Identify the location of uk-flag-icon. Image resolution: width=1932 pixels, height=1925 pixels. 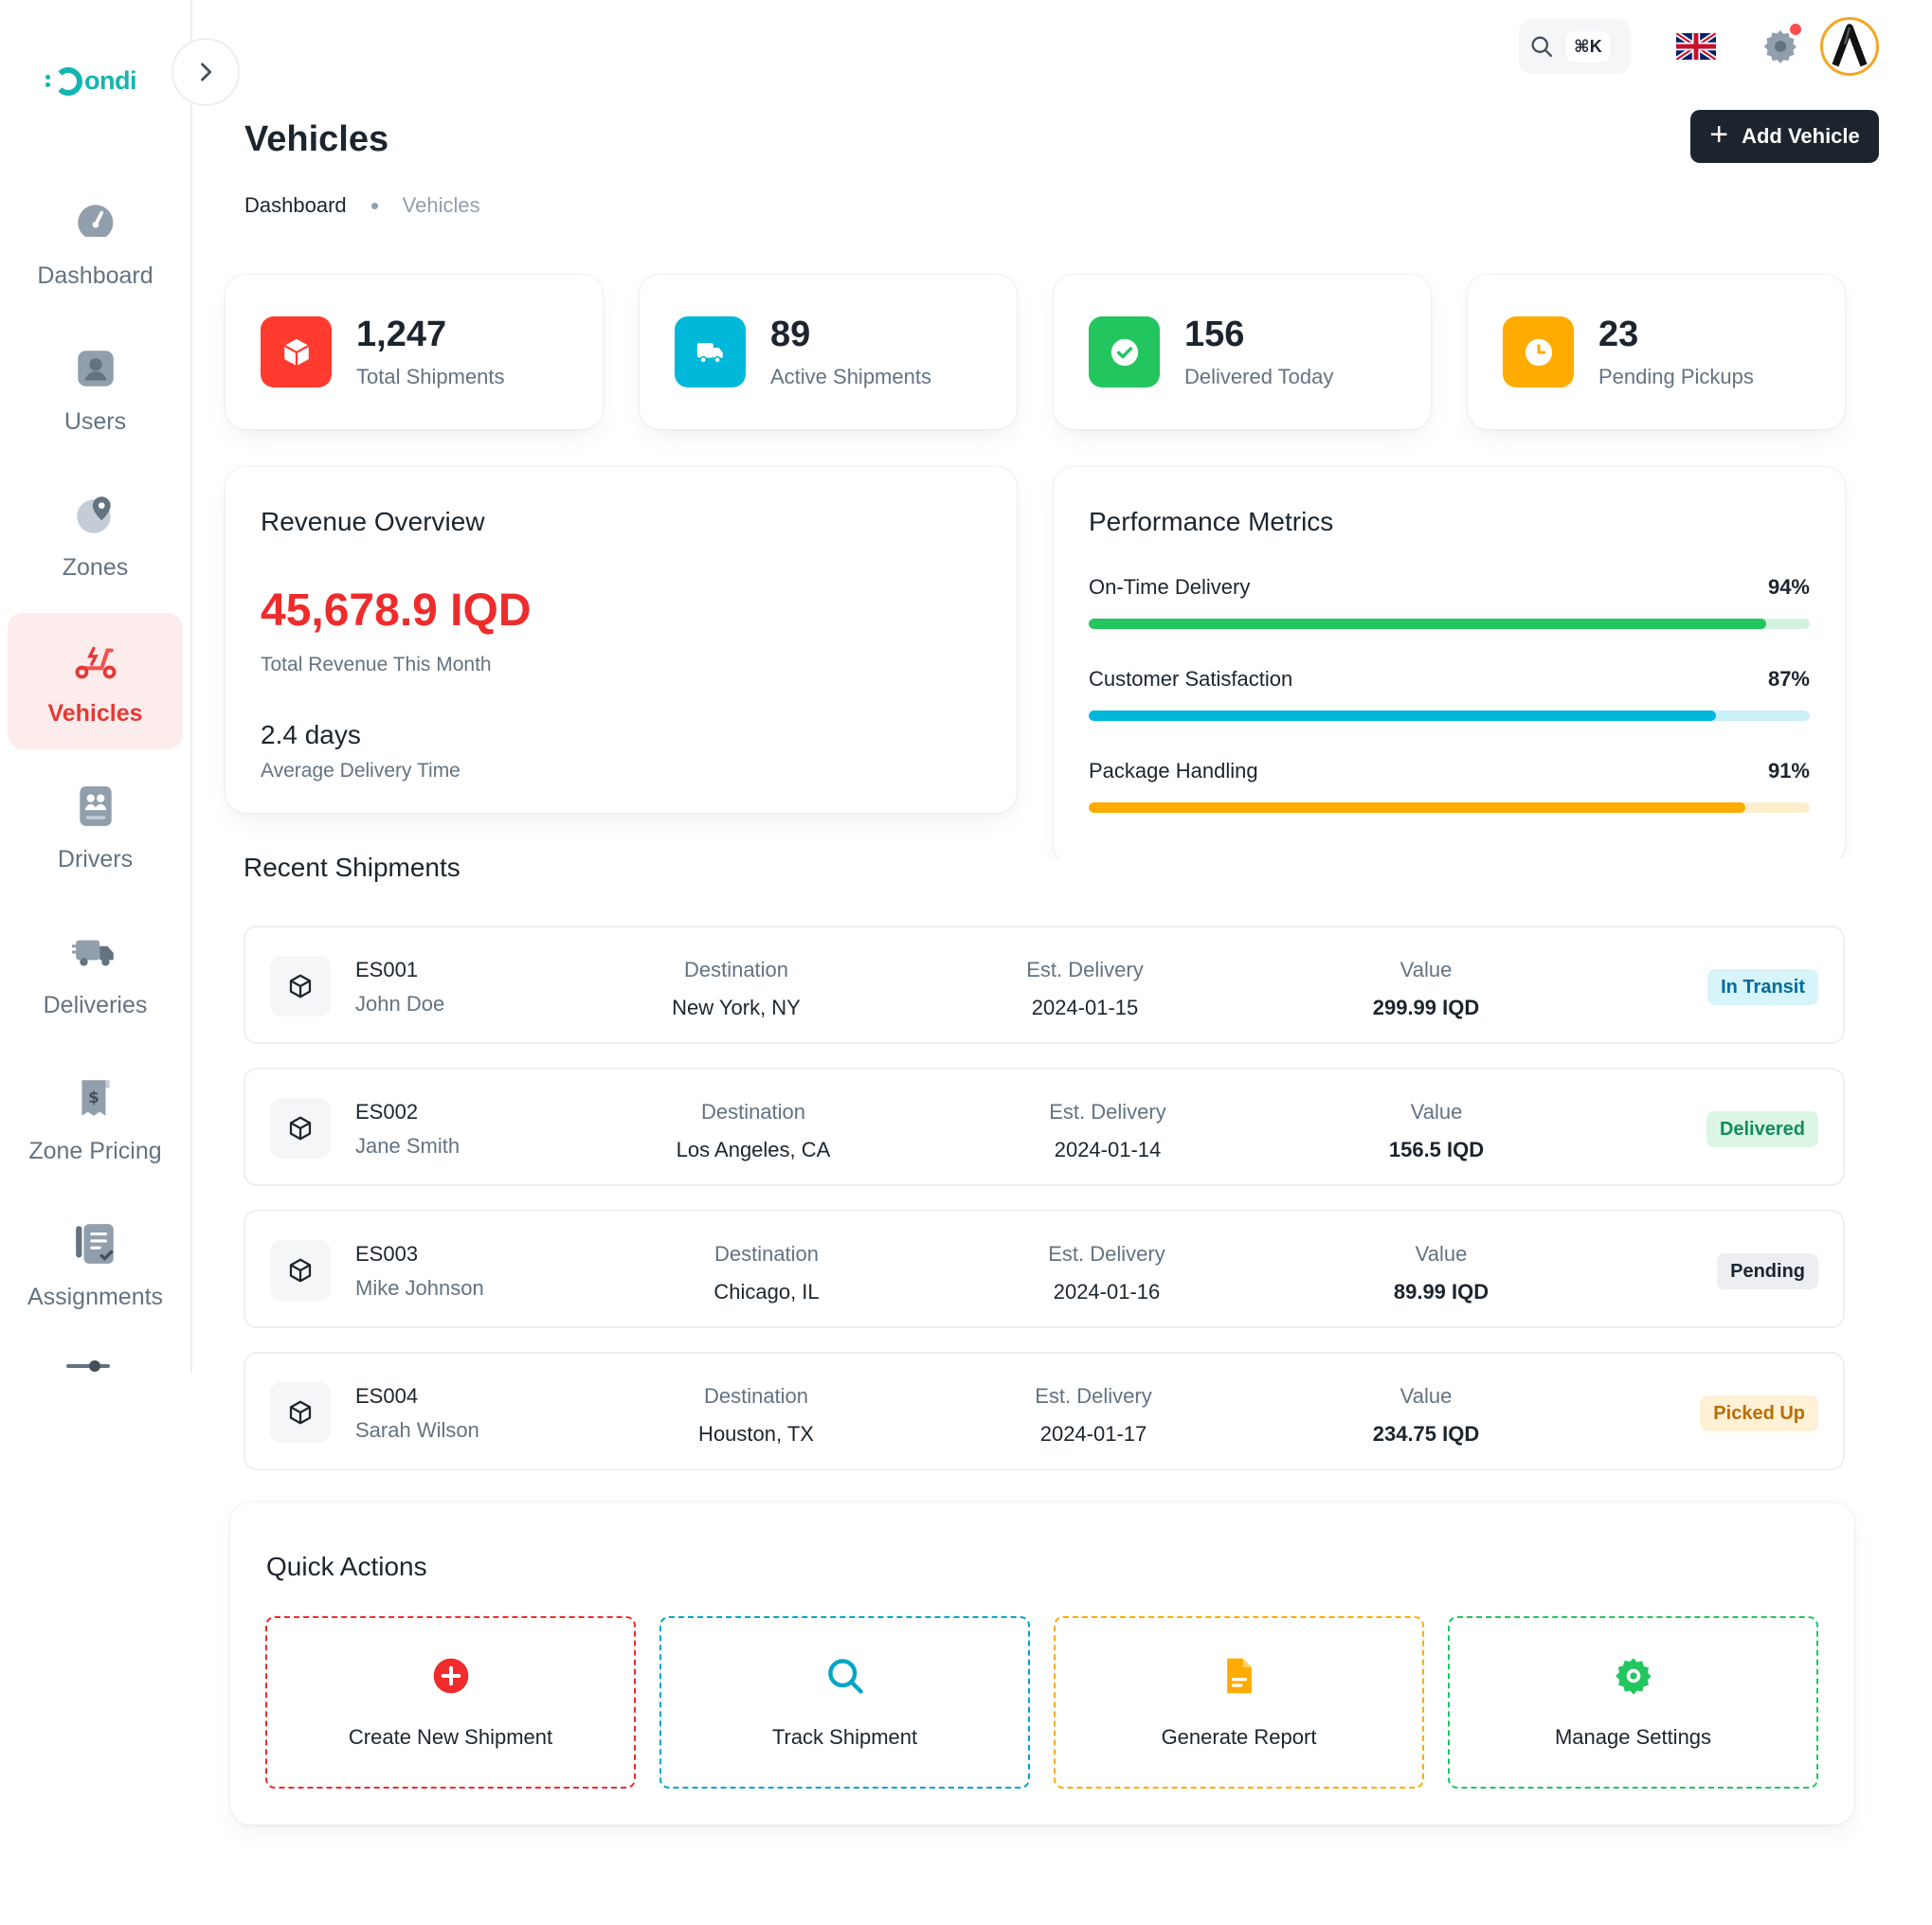
(1696, 46).